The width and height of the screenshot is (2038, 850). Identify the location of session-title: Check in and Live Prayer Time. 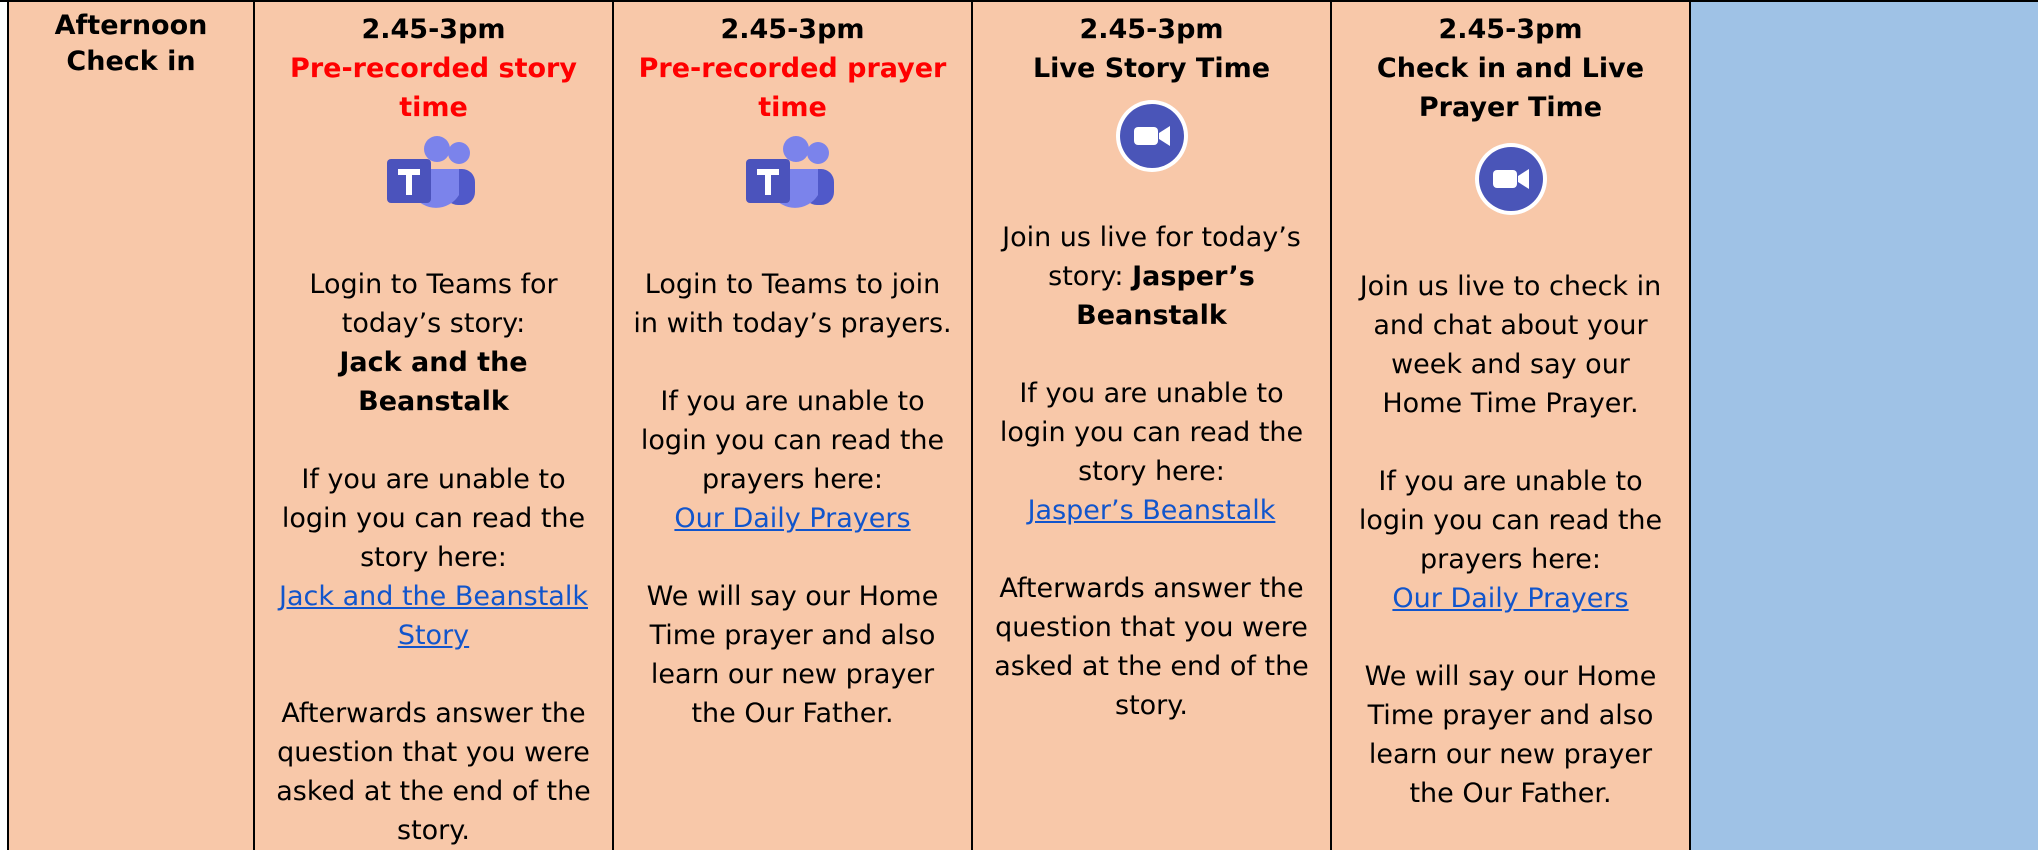
(1510, 88).